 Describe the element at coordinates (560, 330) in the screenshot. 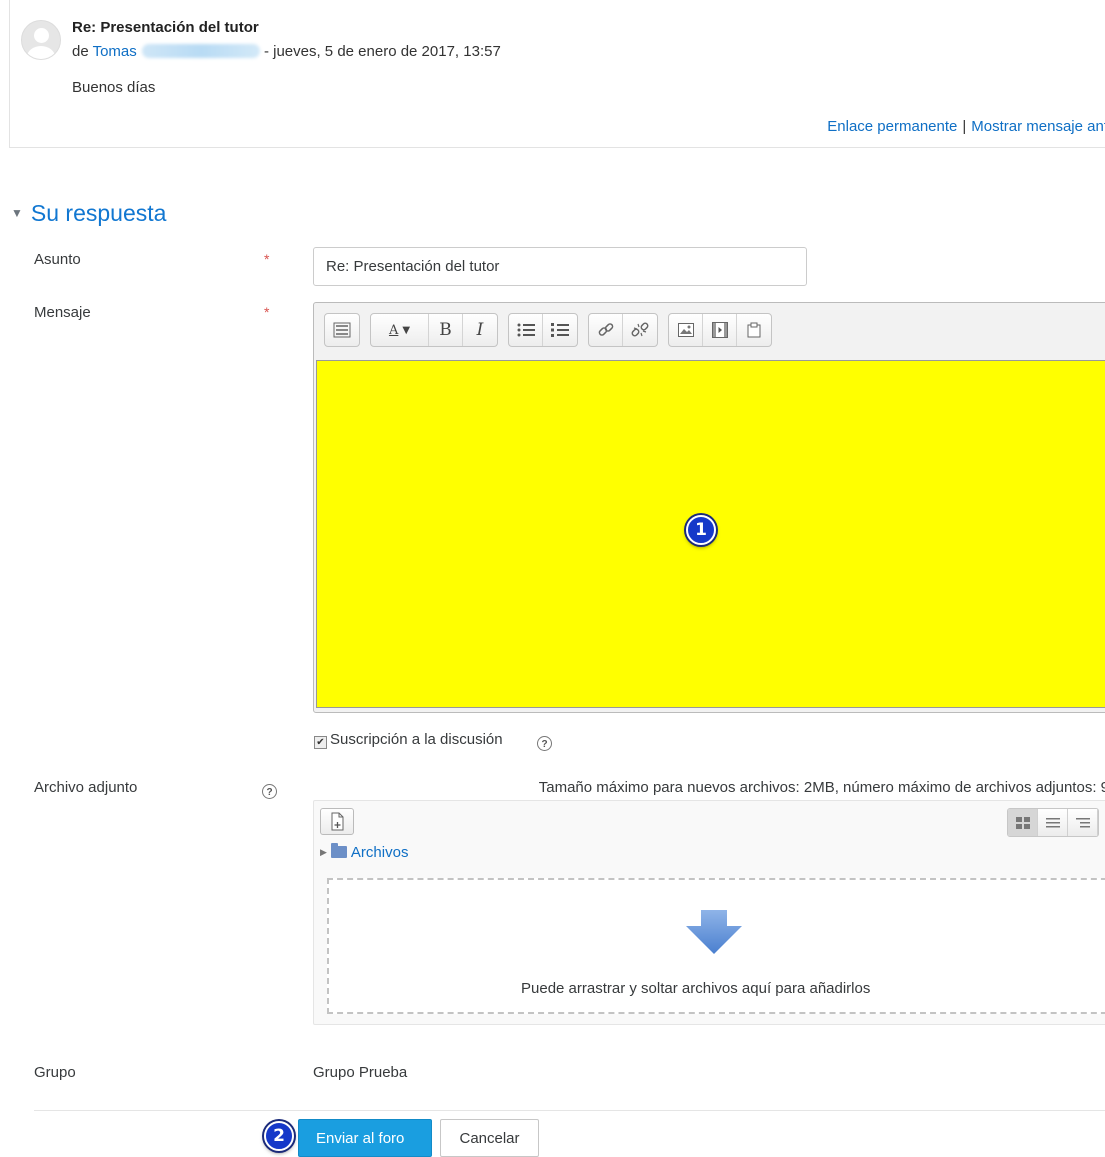

I see `ordered-list-icon` at that location.